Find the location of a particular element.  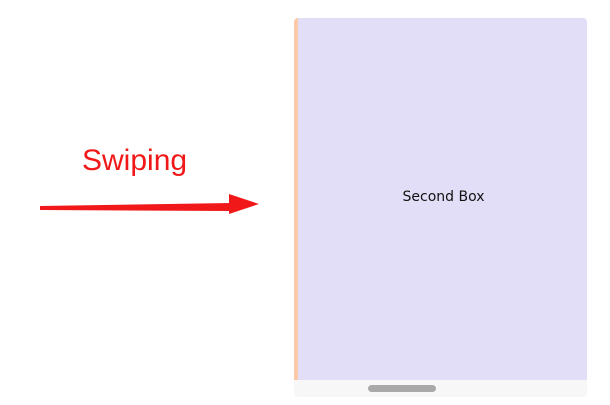

second-box-label: Second Box is located at coordinates (443, 197).